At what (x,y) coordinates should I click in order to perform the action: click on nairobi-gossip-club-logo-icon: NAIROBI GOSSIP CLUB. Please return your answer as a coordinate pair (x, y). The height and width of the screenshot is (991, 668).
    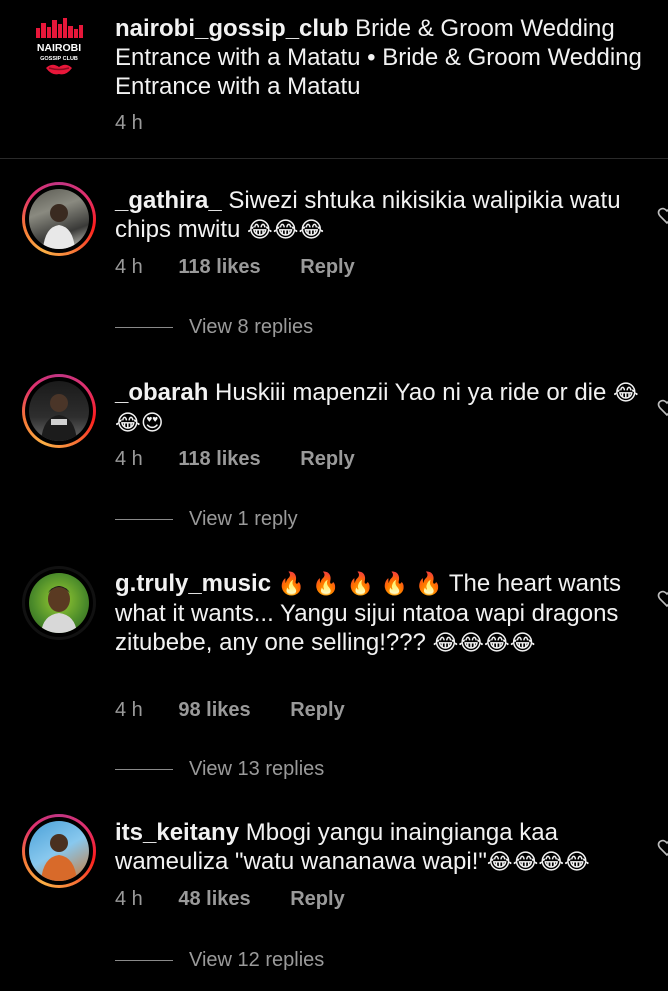
    Looking at the image, I should click on (59, 46).